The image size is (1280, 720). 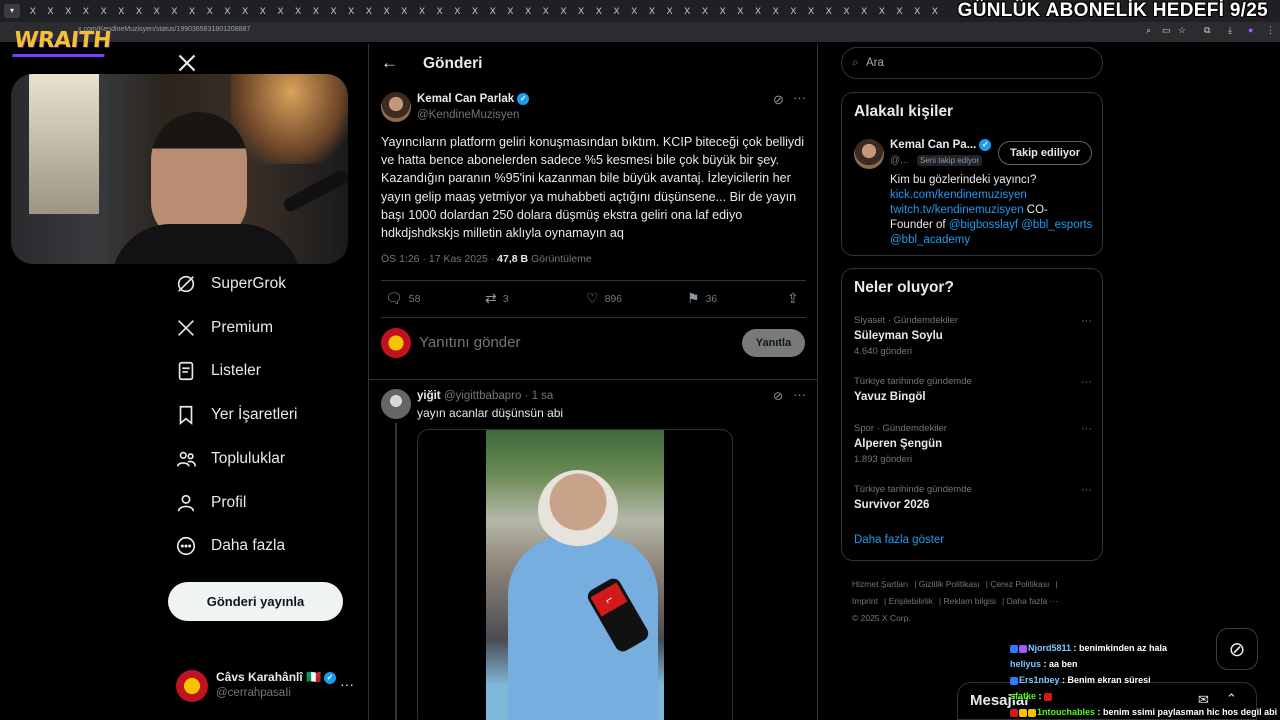 What do you see at coordinates (402, 298) in the screenshot?
I see `reply-action: 🗨 58` at bounding box center [402, 298].